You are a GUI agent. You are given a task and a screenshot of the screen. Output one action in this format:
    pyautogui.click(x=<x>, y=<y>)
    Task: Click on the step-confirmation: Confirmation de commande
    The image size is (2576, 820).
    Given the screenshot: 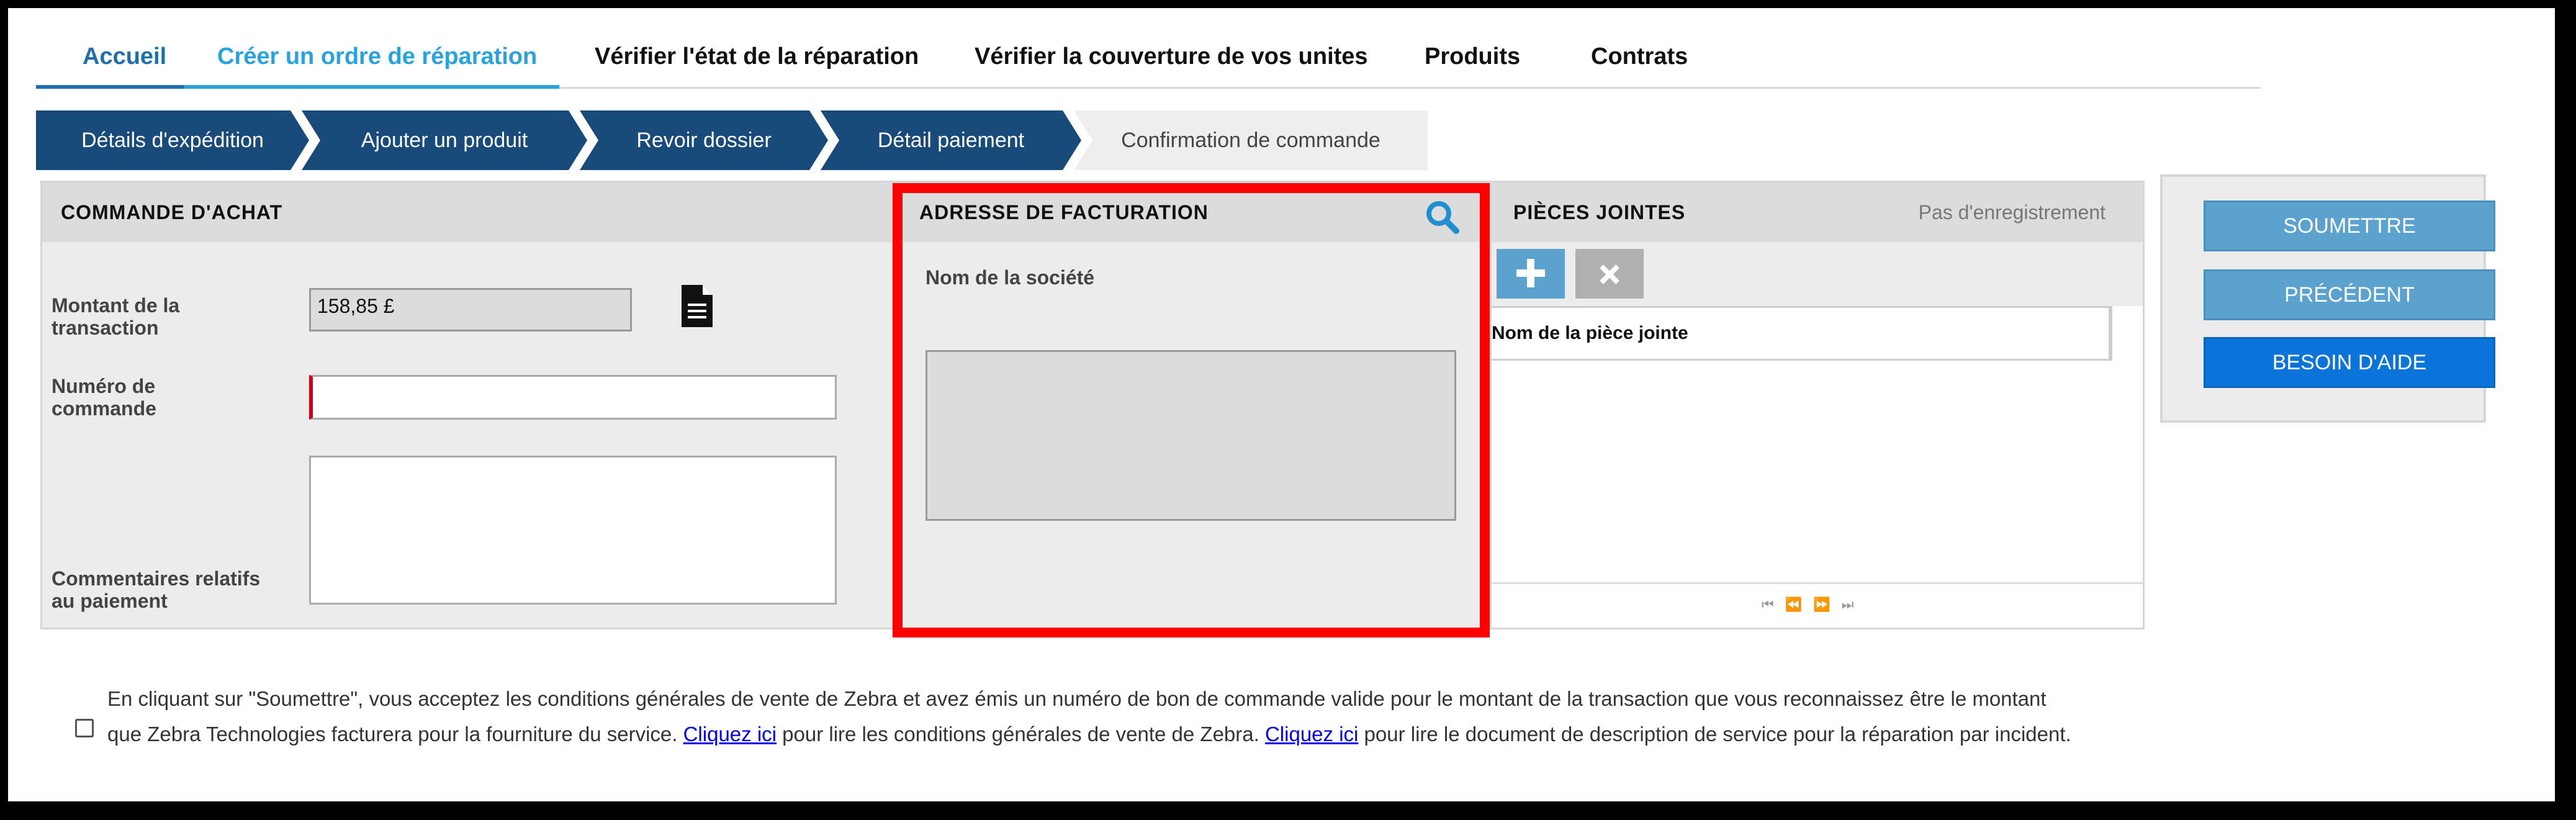 What is the action you would take?
    pyautogui.click(x=1251, y=140)
    